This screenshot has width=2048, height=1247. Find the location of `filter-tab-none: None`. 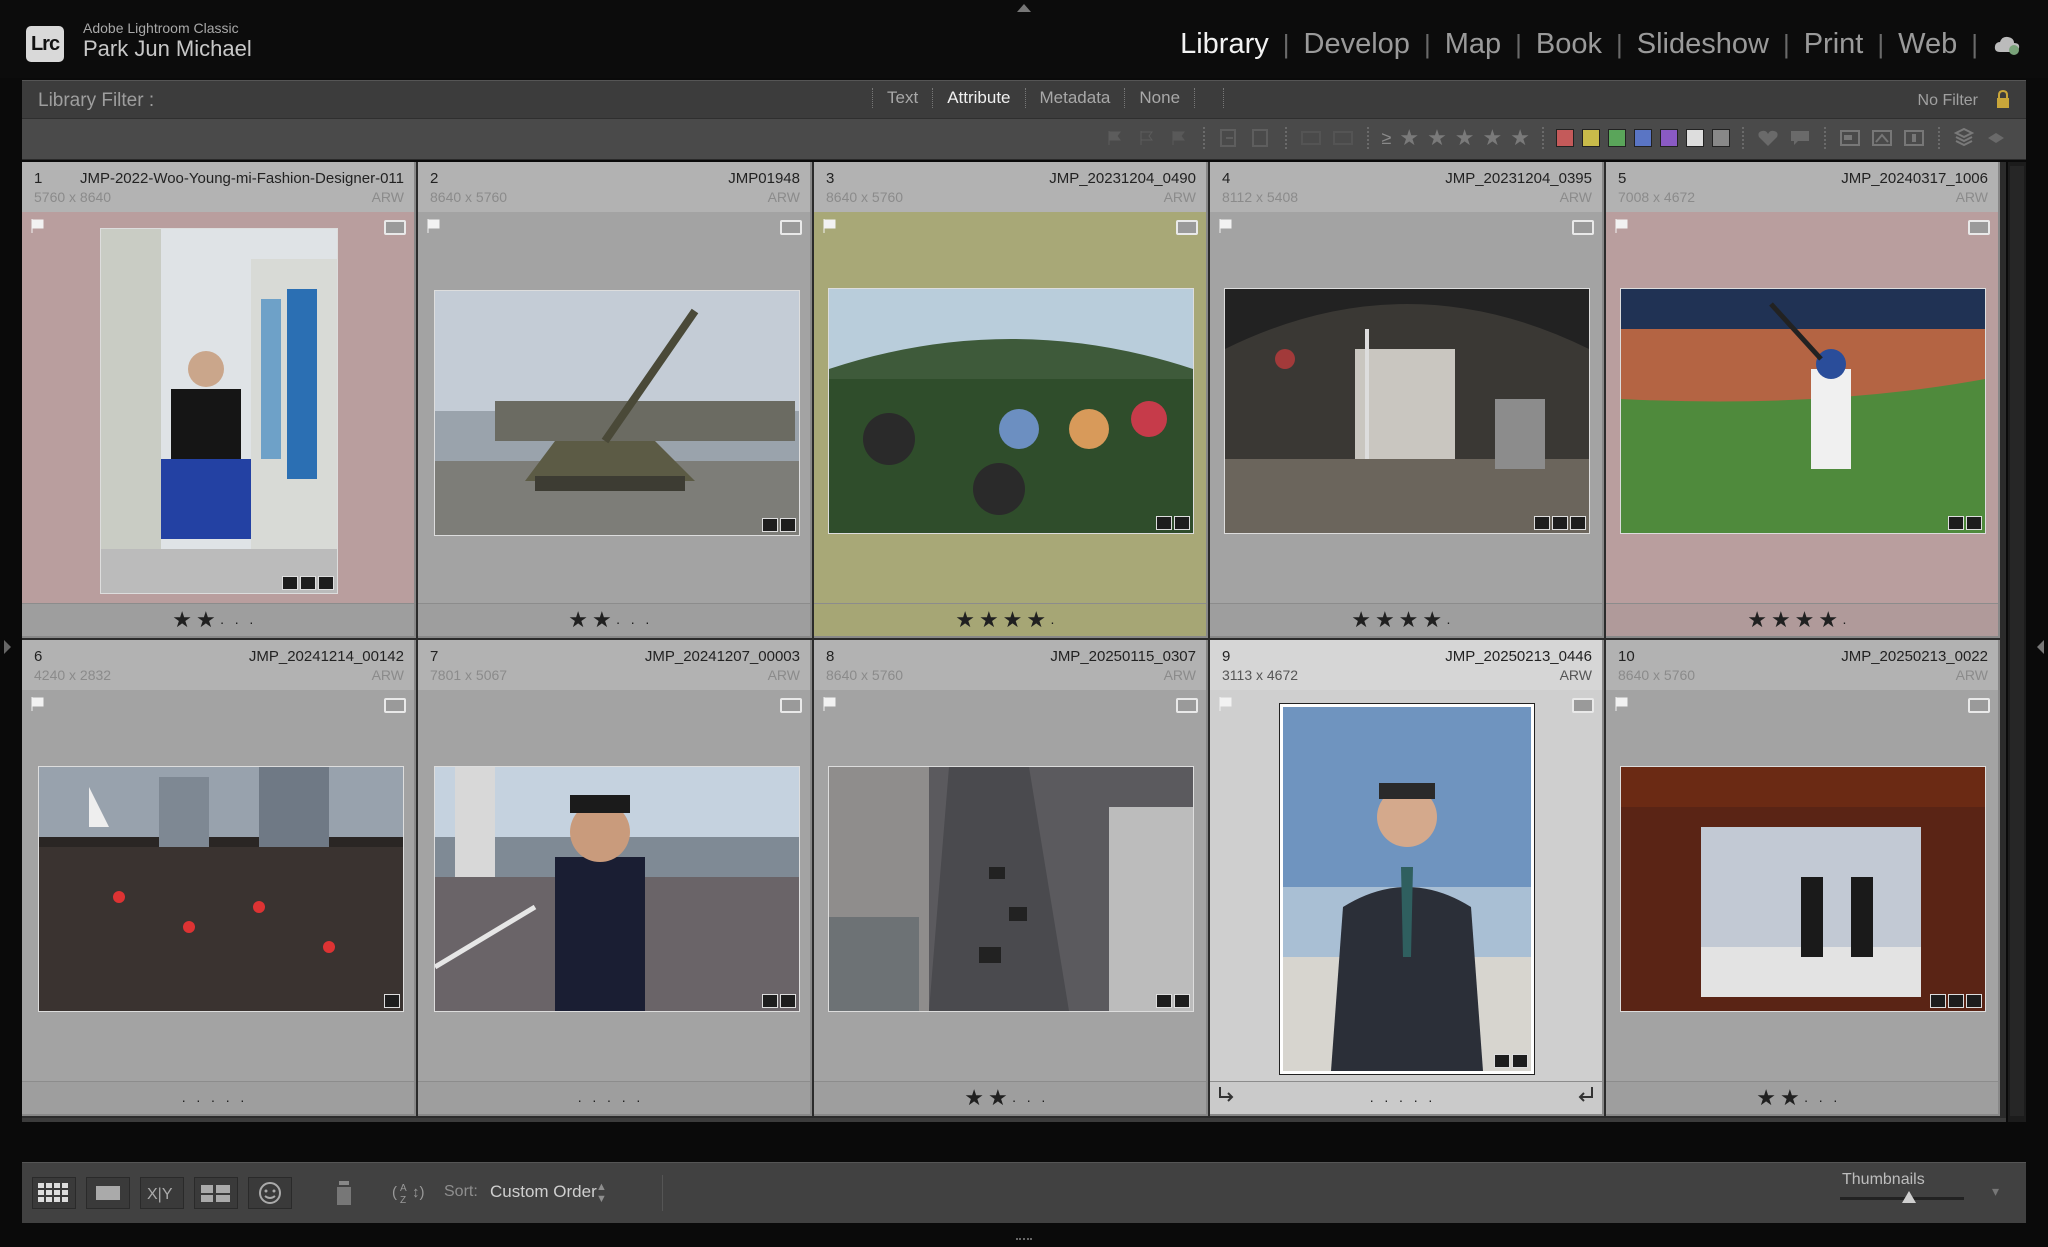

filter-tab-none: None is located at coordinates (1159, 98).